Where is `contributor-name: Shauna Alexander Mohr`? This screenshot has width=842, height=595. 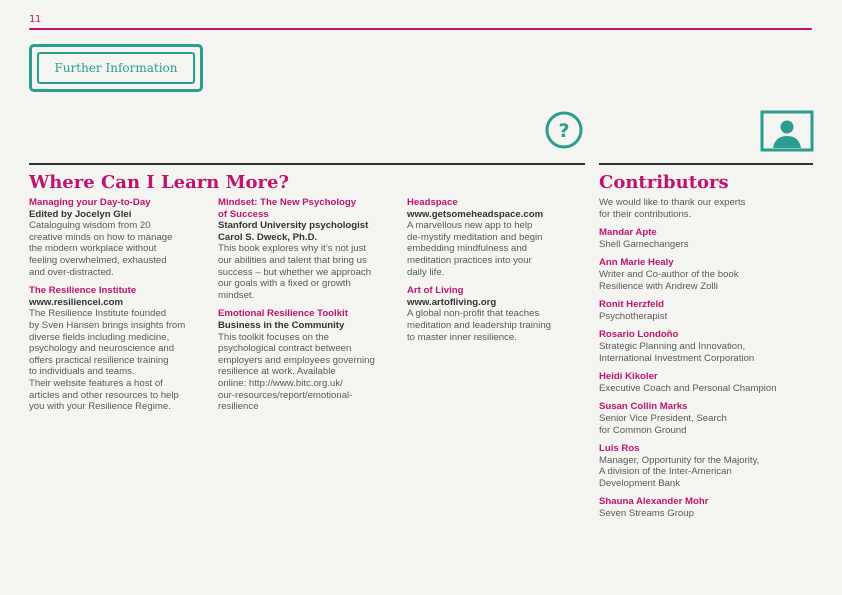
contributor-name: Shauna Alexander Mohr is located at coordinates (654, 502).